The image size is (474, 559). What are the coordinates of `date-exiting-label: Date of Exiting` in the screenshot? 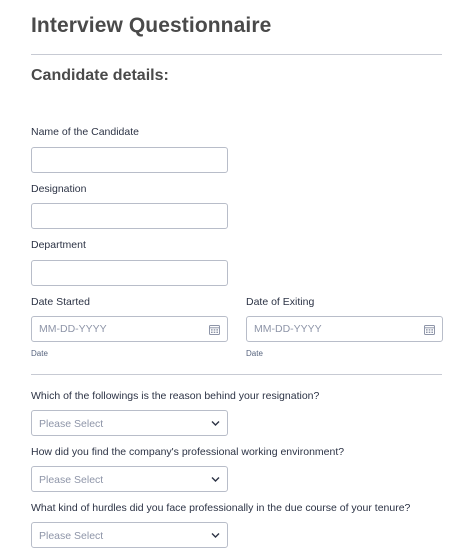 It's located at (280, 302).